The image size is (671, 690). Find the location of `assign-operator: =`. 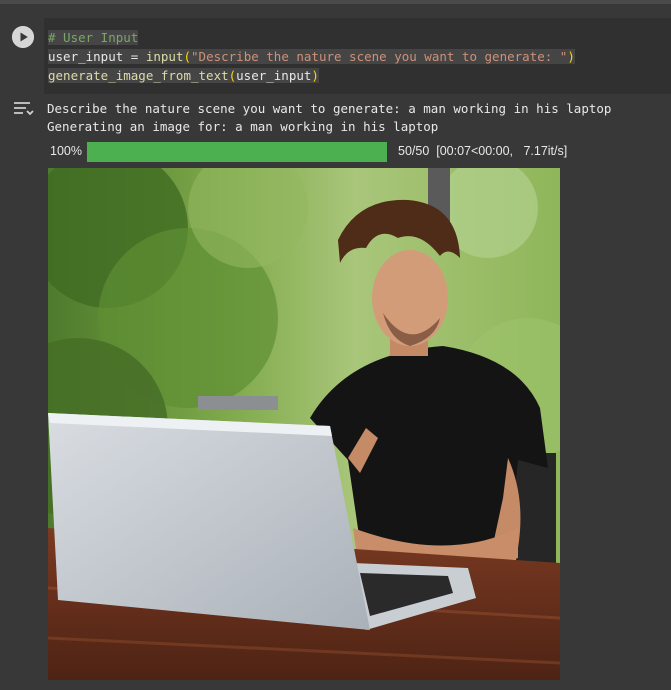

assign-operator: = is located at coordinates (134, 56).